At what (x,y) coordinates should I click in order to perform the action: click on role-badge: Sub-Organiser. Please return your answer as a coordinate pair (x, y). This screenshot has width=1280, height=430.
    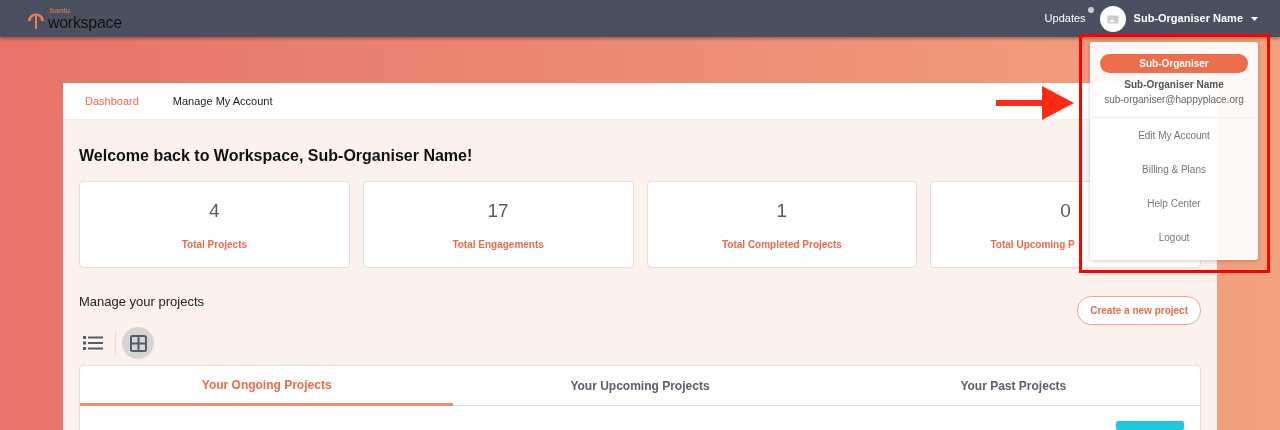
    Looking at the image, I should click on (1174, 63).